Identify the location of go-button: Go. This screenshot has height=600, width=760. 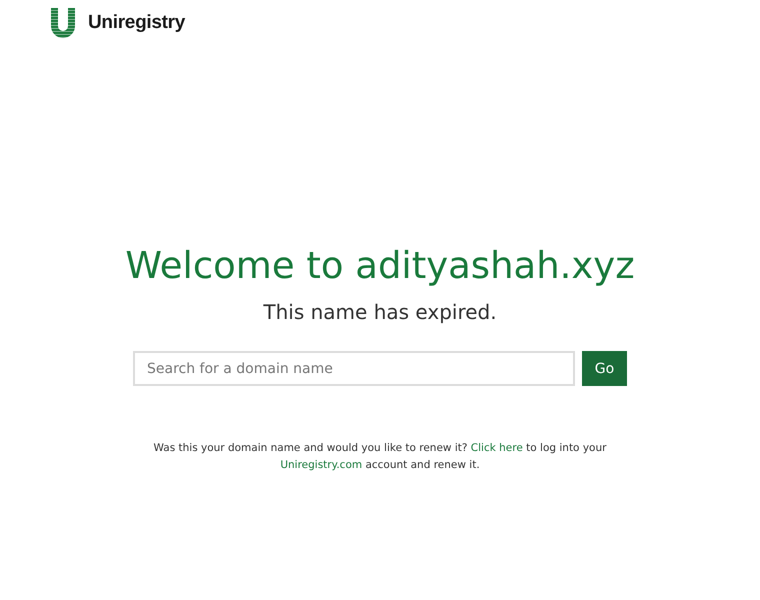
(604, 368).